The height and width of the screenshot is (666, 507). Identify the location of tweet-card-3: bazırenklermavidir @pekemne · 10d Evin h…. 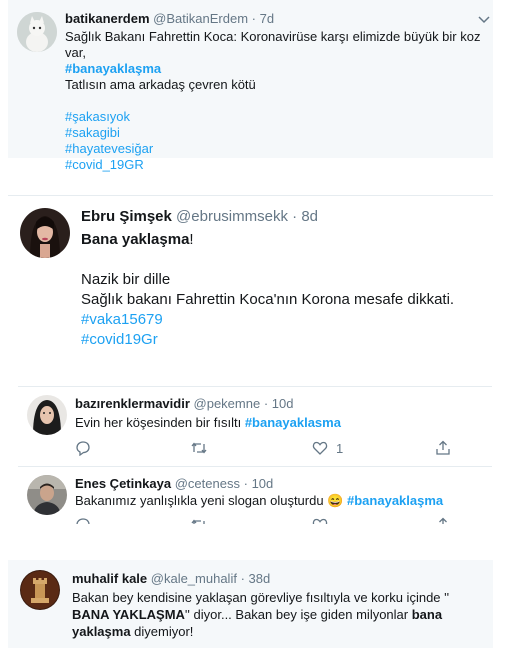
(255, 423).